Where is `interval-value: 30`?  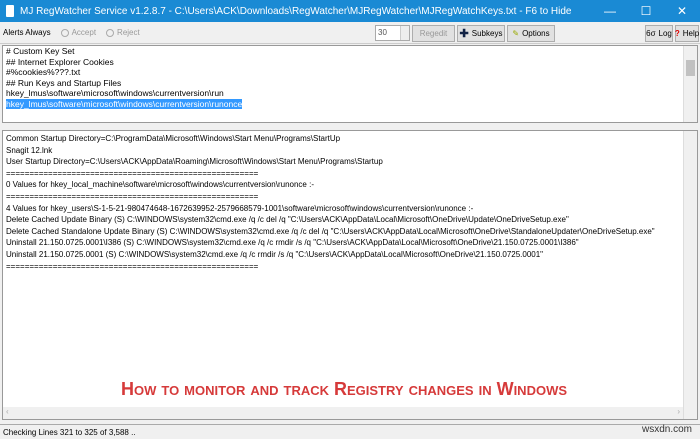
interval-value: 30 is located at coordinates (382, 32).